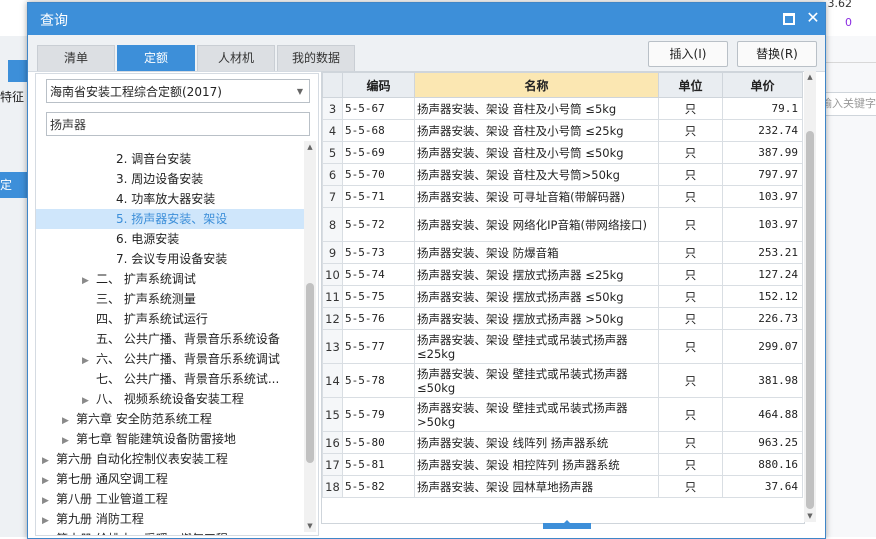 This screenshot has height=539, width=876. I want to click on tree-node: 2. 调音台安装, so click(146, 159).